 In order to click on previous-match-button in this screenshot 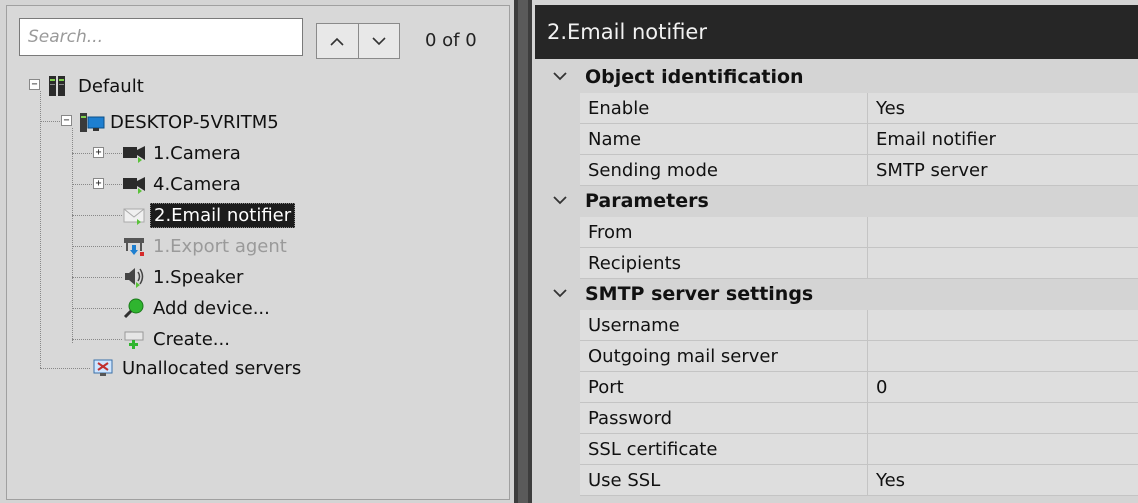, I will do `click(337, 41)`.